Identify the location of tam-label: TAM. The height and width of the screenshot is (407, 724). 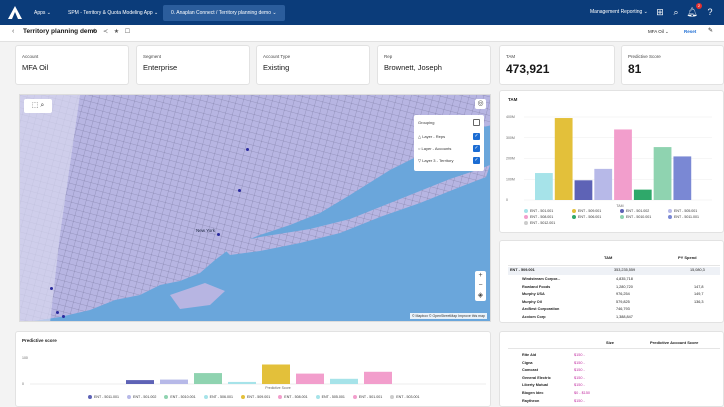
(511, 56).